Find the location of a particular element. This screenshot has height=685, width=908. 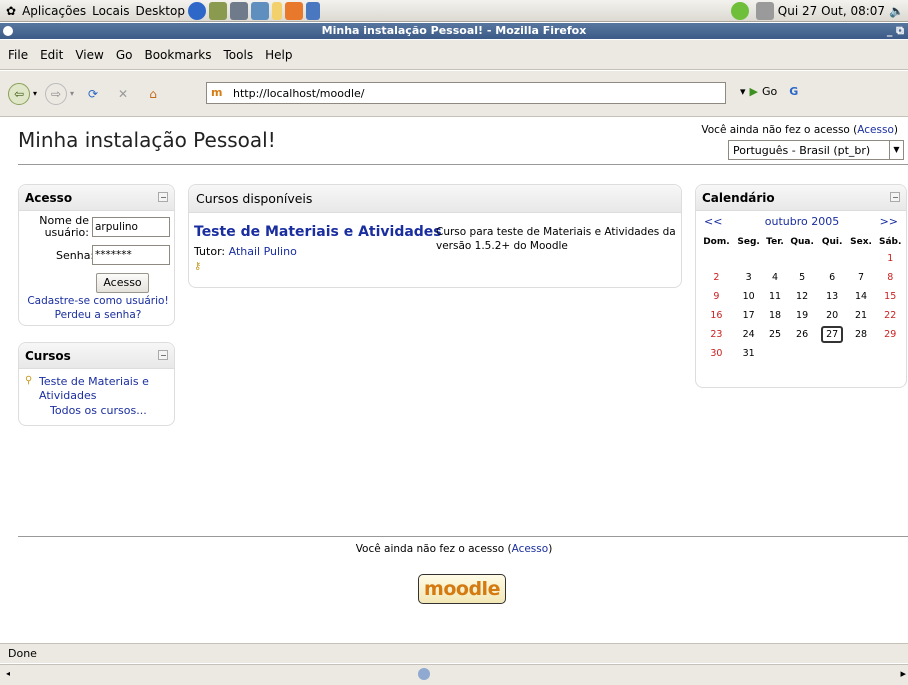

calendar-day: 8 is located at coordinates (890, 277).